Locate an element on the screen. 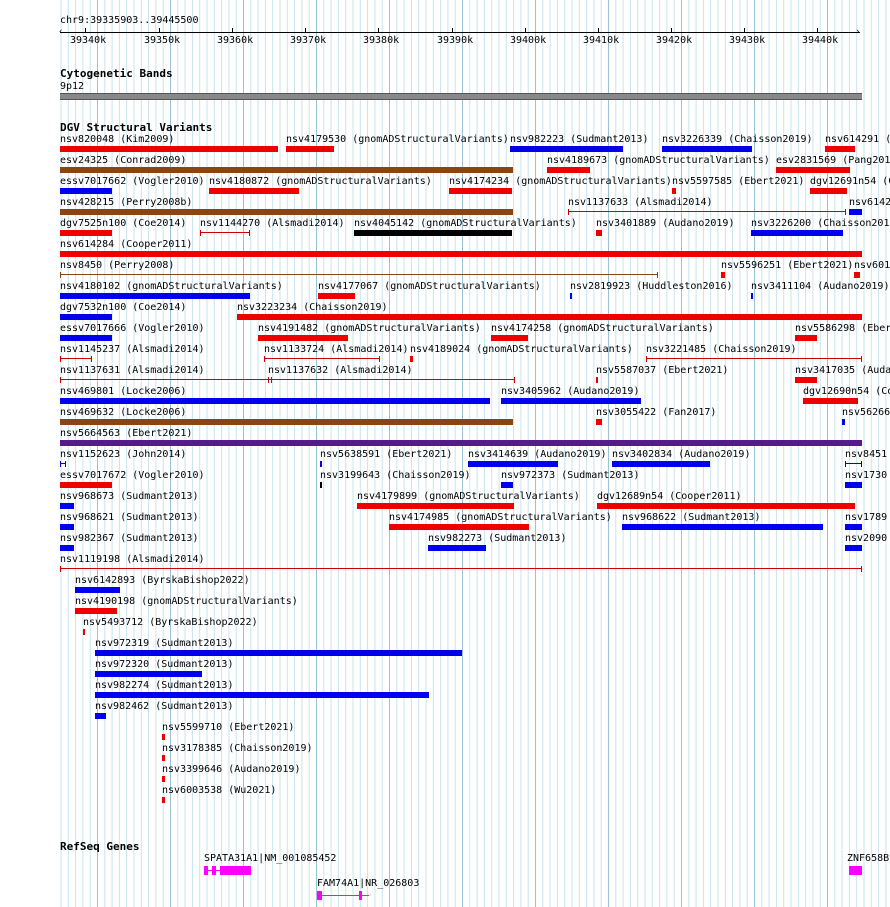 Image resolution: width=890 pixels, height=907 pixels. dgv-feature-label: nsv4189024 (gnomADStructuralVariants) is located at coordinates (521, 349).